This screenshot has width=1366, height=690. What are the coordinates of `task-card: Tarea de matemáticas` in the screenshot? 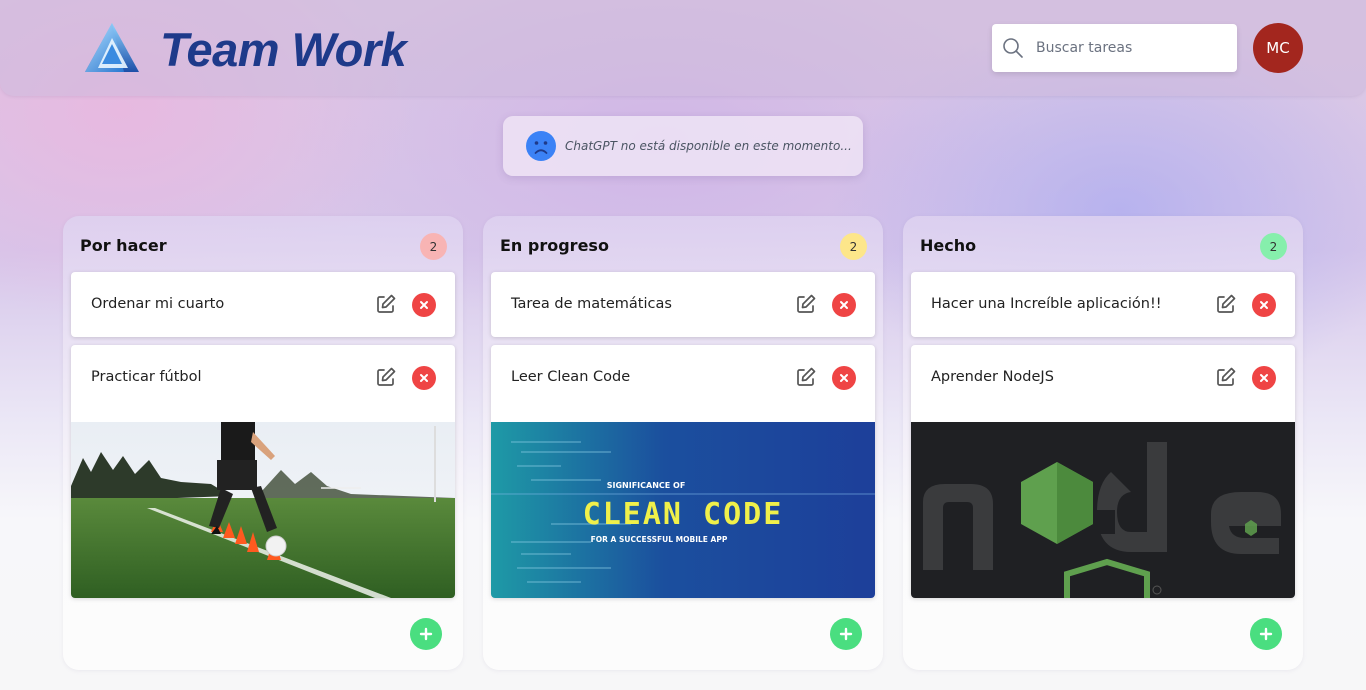 It's located at (683, 304).